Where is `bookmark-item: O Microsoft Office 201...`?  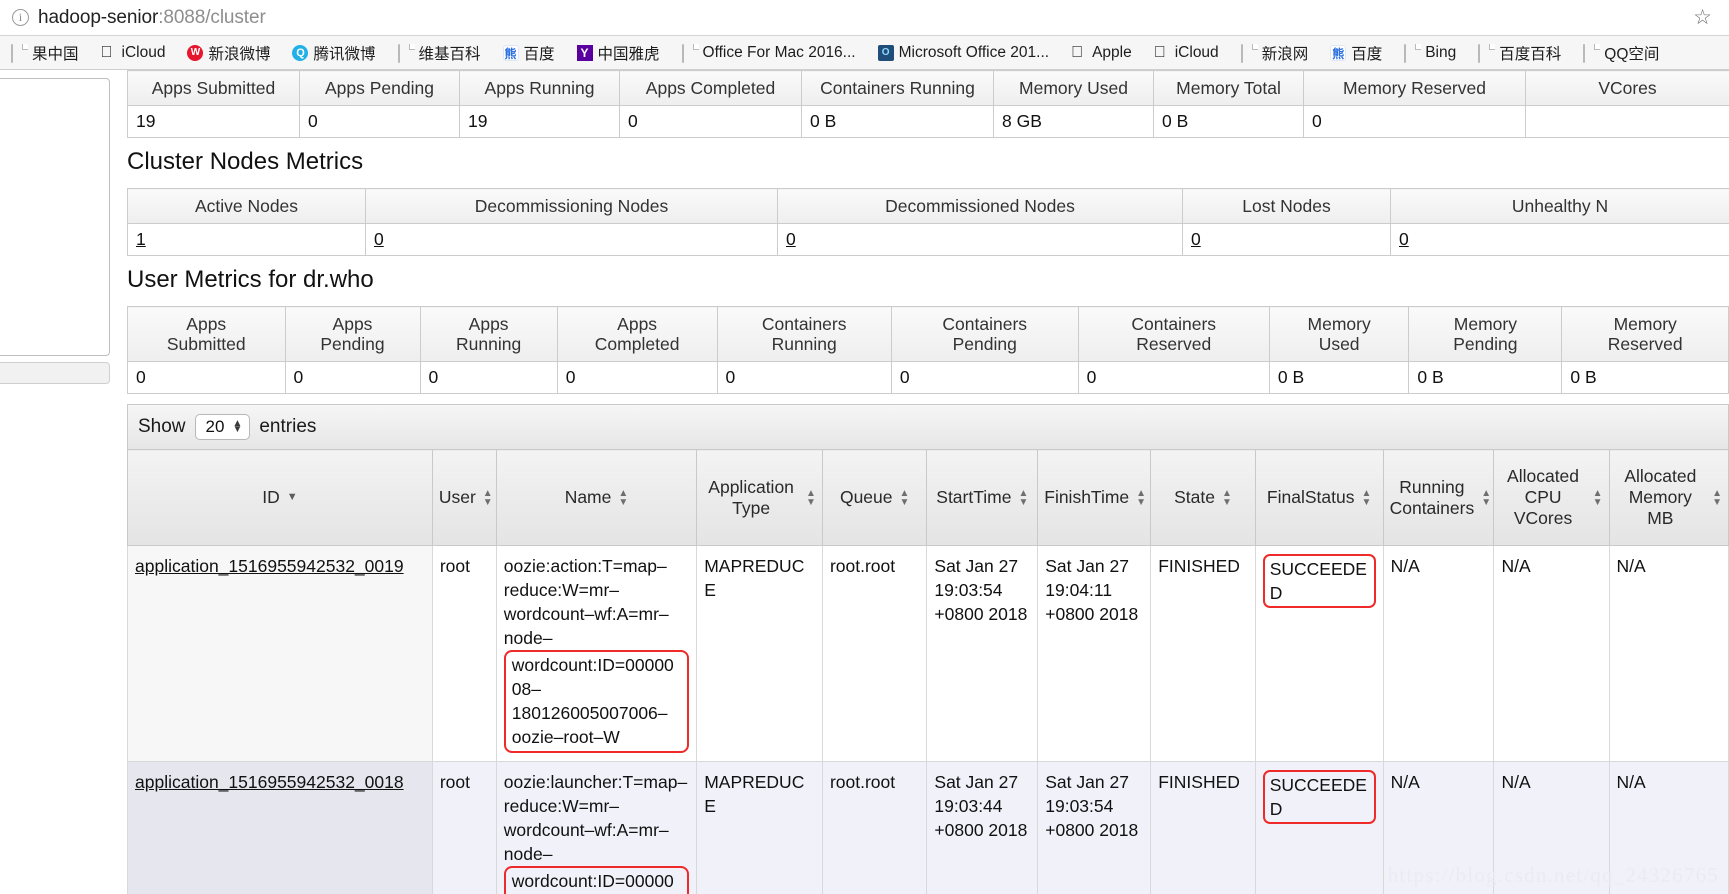 bookmark-item: O Microsoft Office 201... is located at coordinates (963, 53).